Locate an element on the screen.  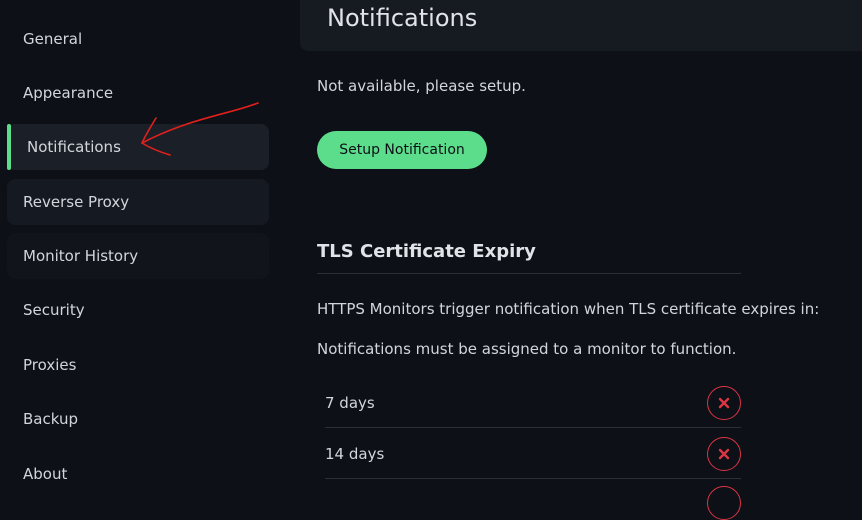
expiry-day-label: 14 days is located at coordinates (355, 453).